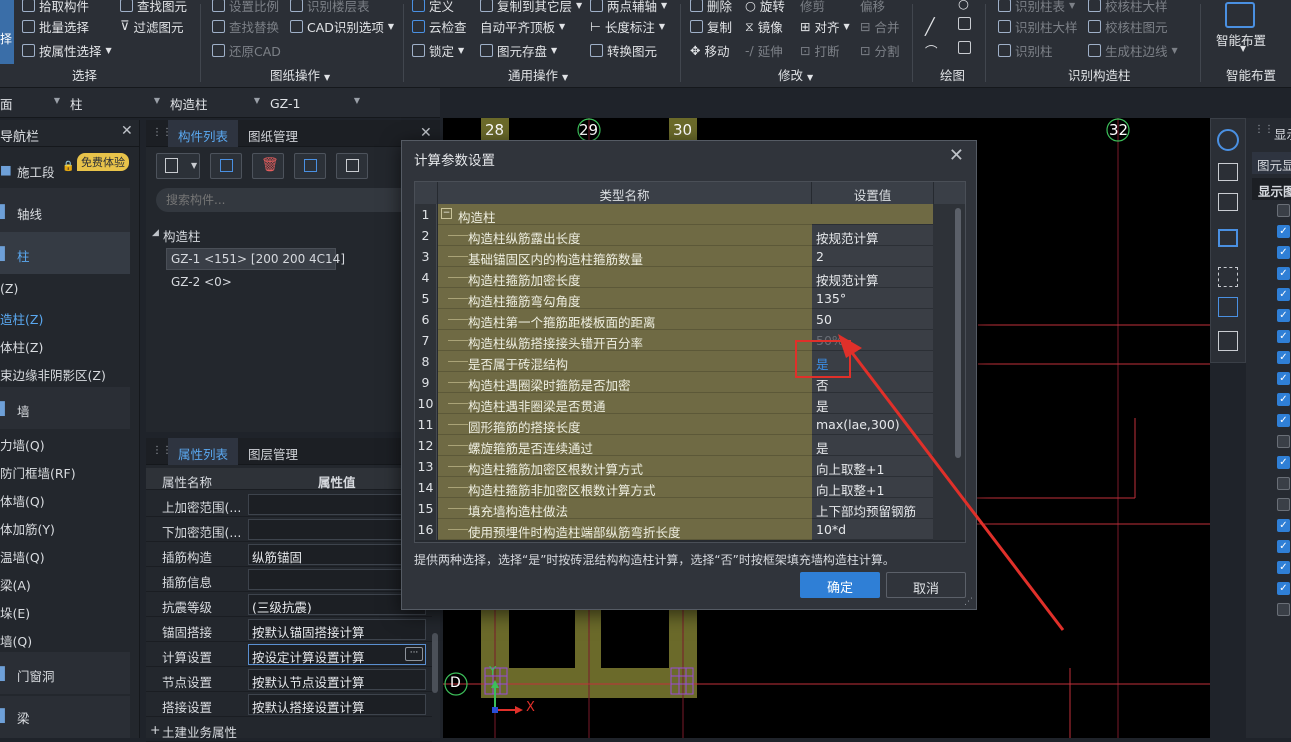 The image size is (1291, 742). I want to click on identify-column-detail-button: 识别柱大样, so click(1038, 26).